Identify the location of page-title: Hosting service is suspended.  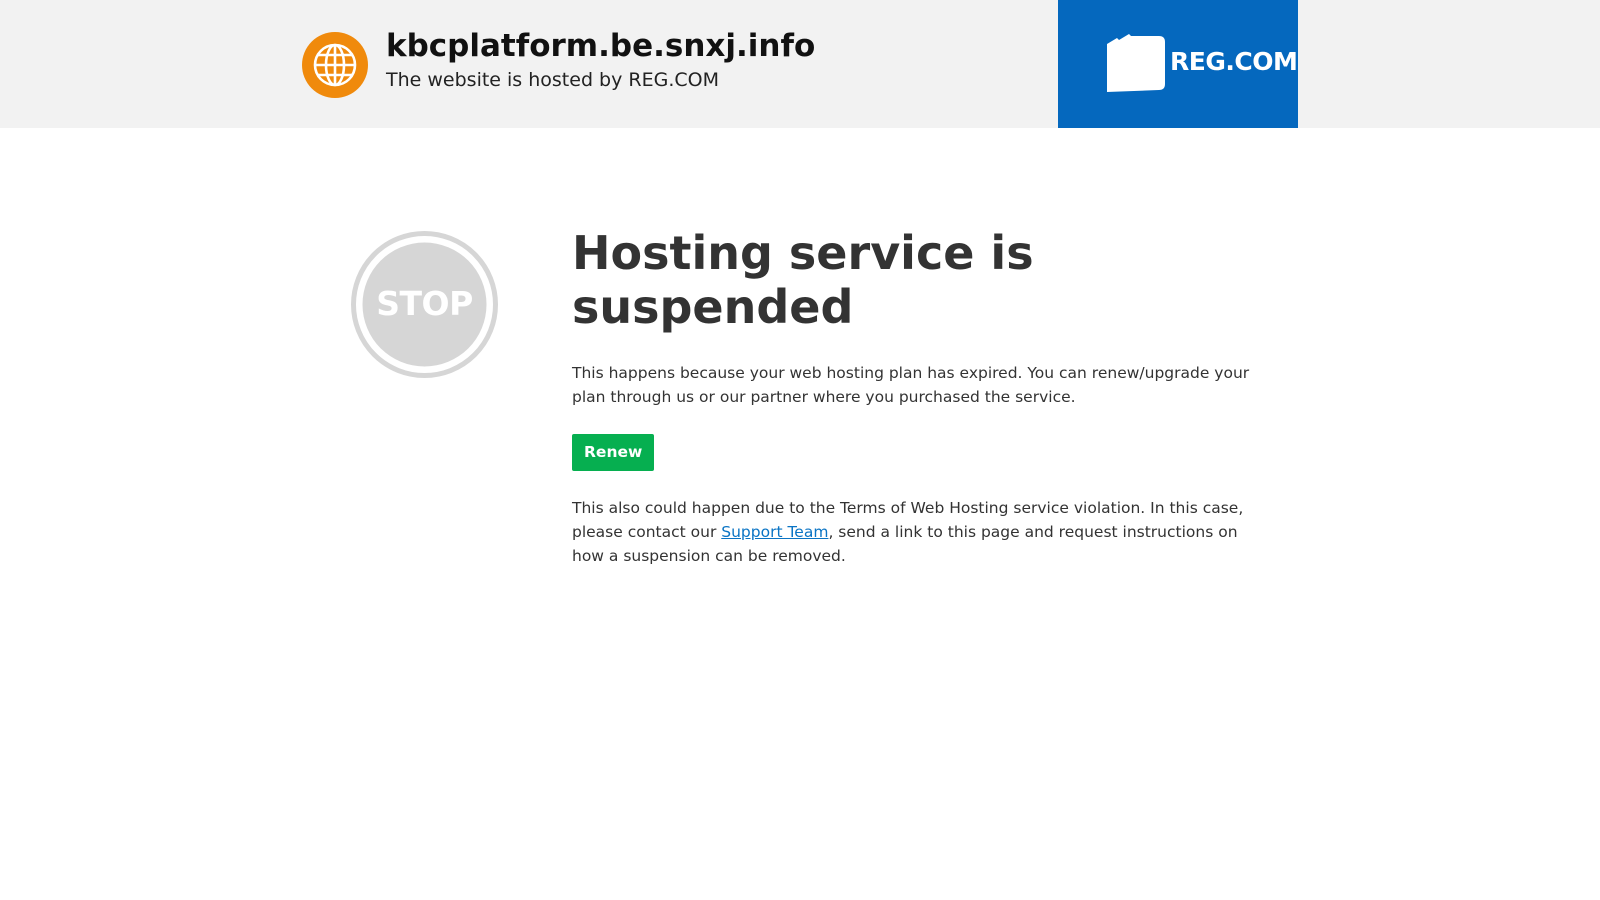
(803, 280).